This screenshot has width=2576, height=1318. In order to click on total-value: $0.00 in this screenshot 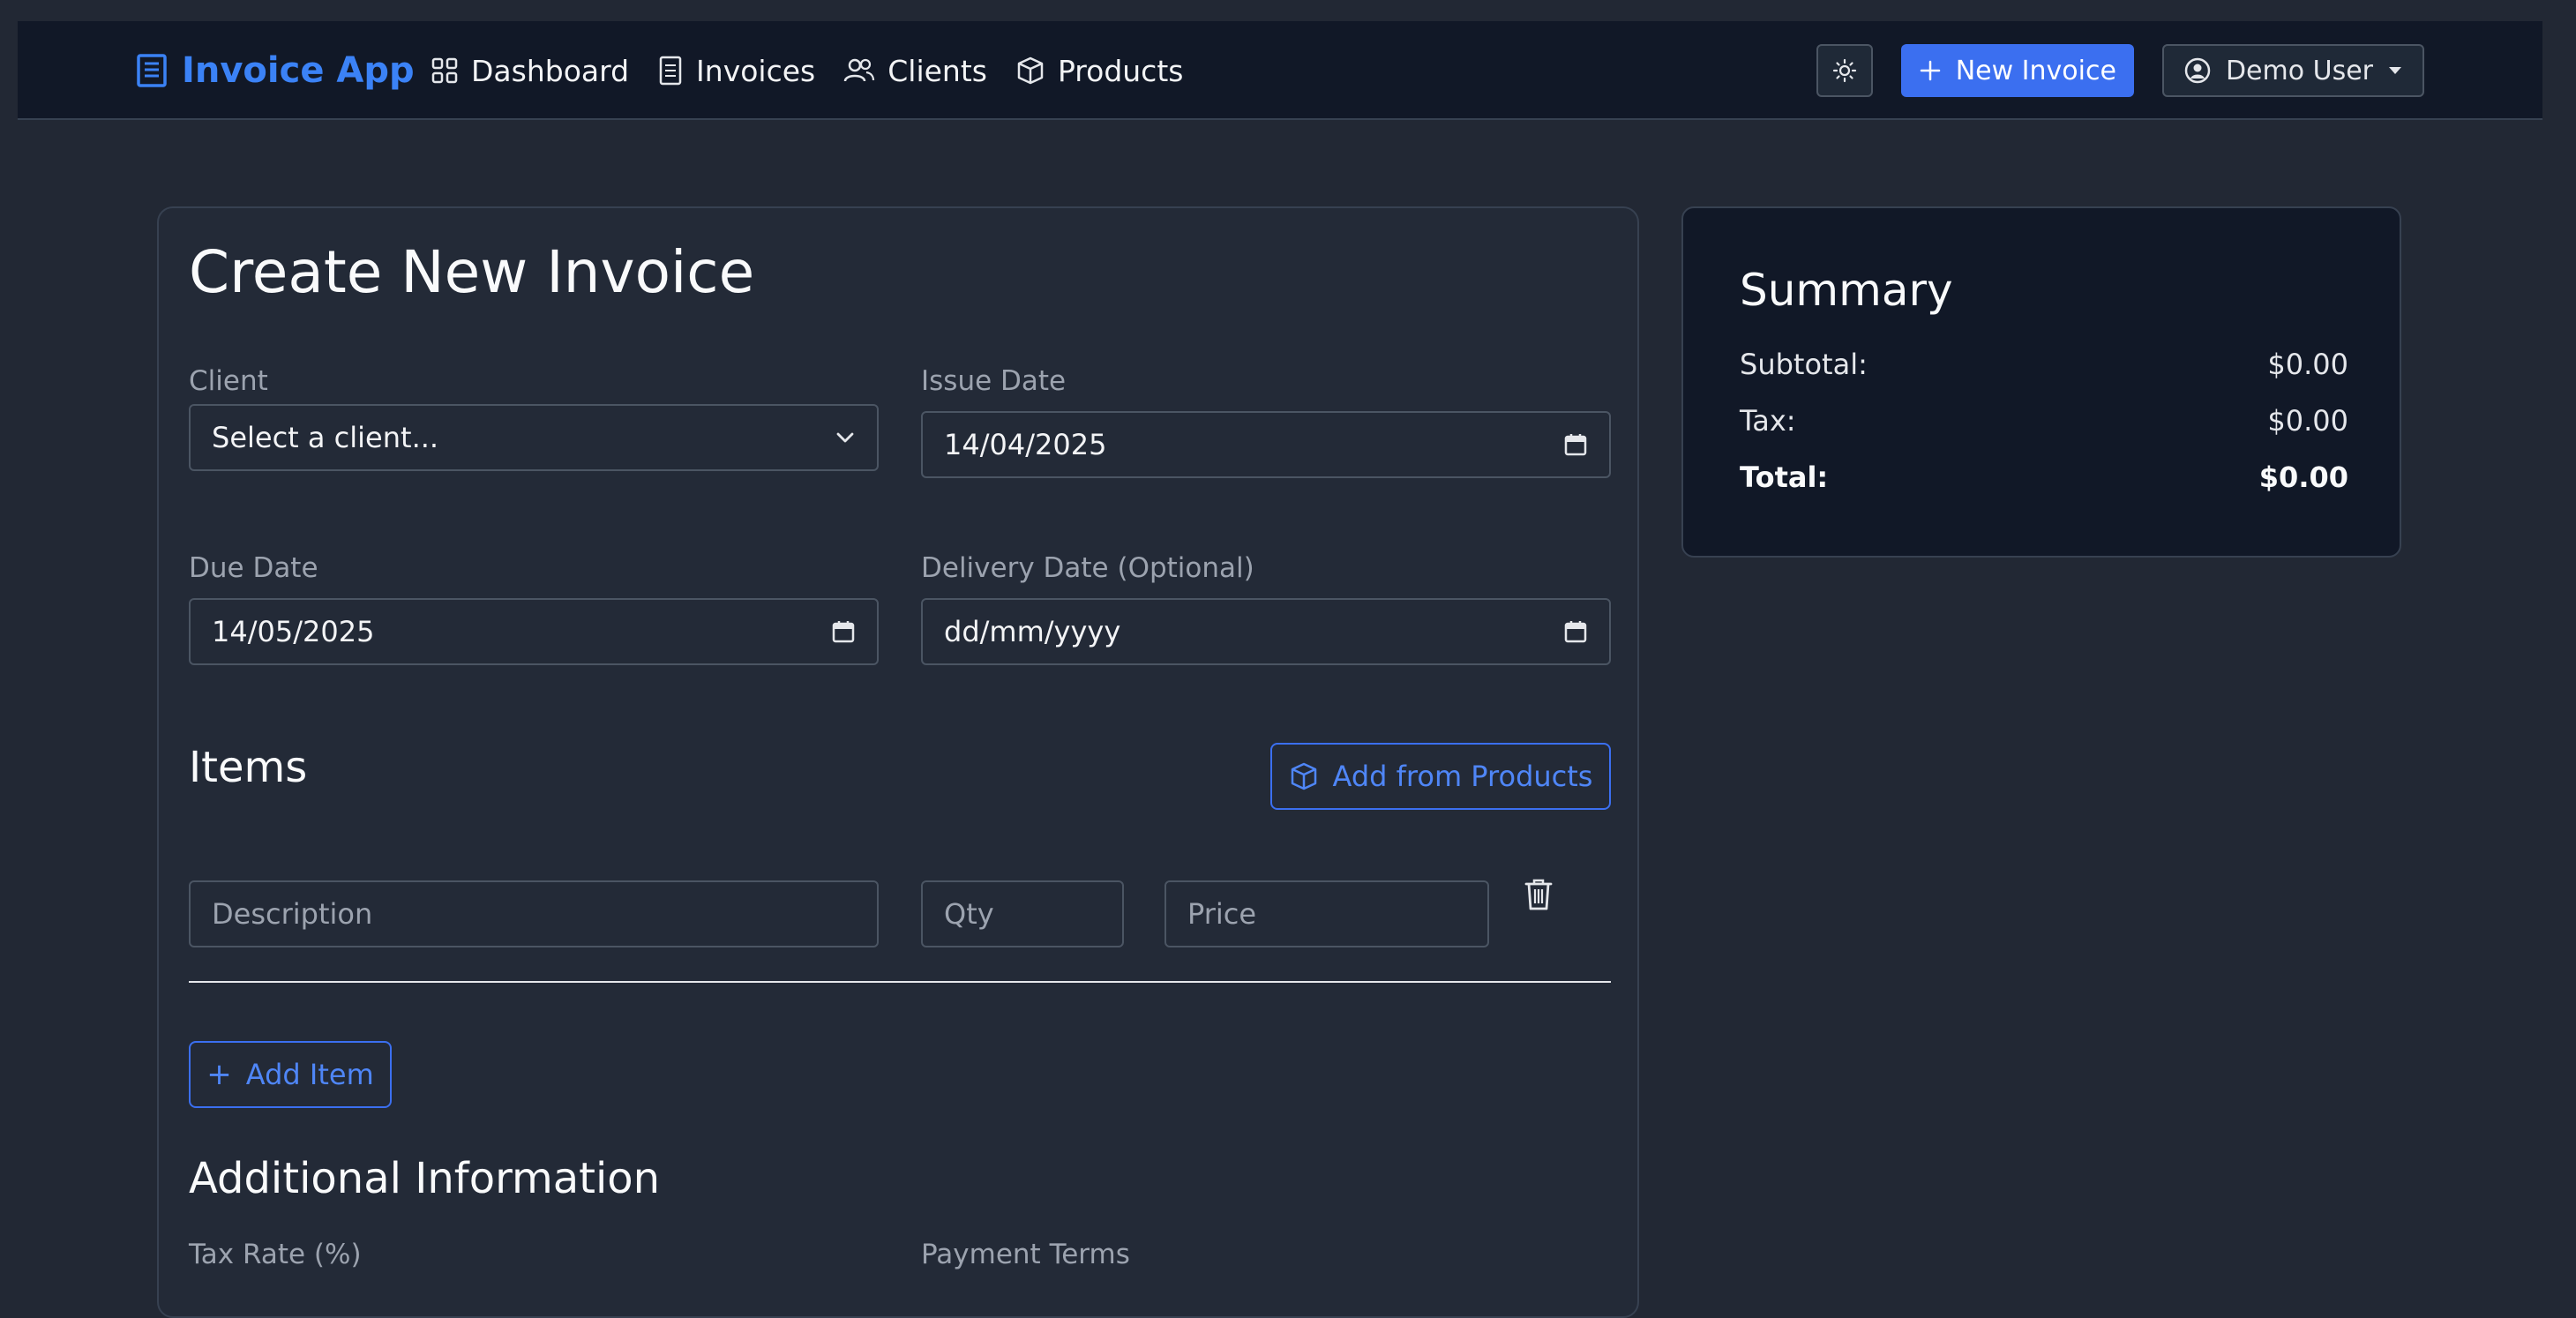, I will do `click(2303, 477)`.